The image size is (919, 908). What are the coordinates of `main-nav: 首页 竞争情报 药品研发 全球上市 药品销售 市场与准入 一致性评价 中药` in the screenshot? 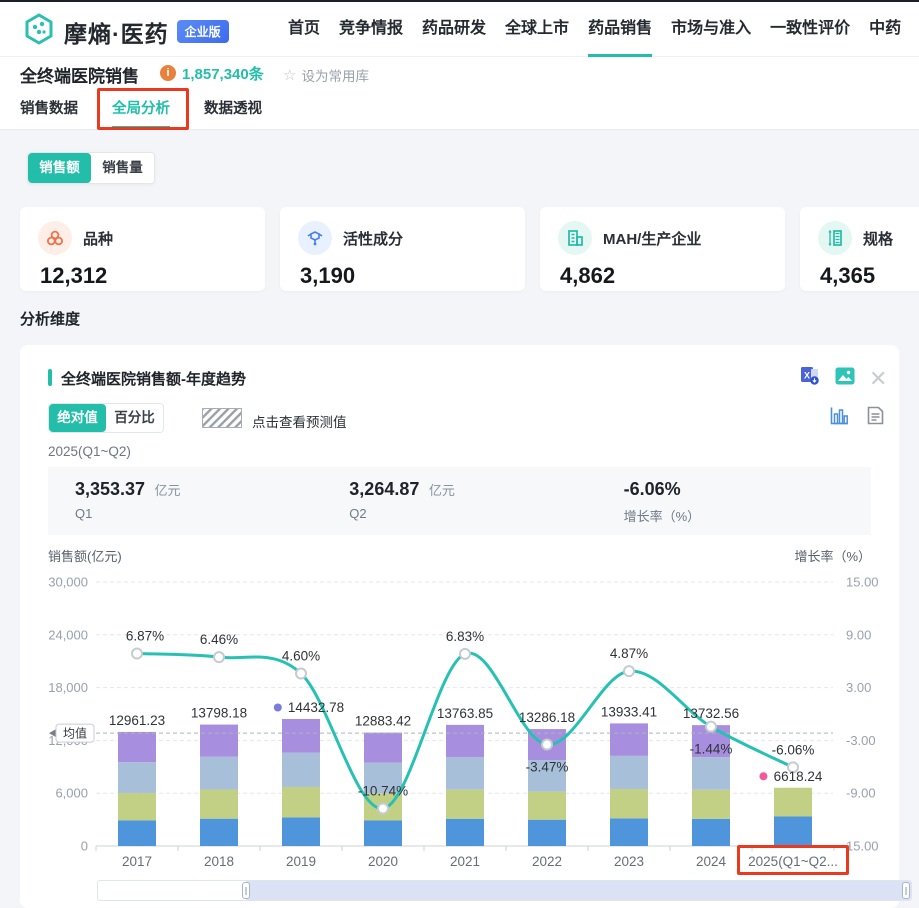 It's located at (594, 29).